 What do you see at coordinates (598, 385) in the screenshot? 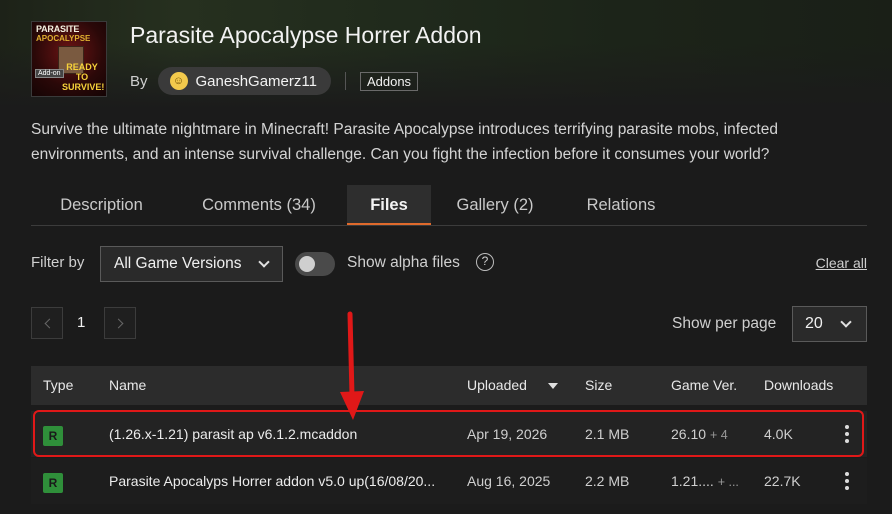
I see `col-size: Size` at bounding box center [598, 385].